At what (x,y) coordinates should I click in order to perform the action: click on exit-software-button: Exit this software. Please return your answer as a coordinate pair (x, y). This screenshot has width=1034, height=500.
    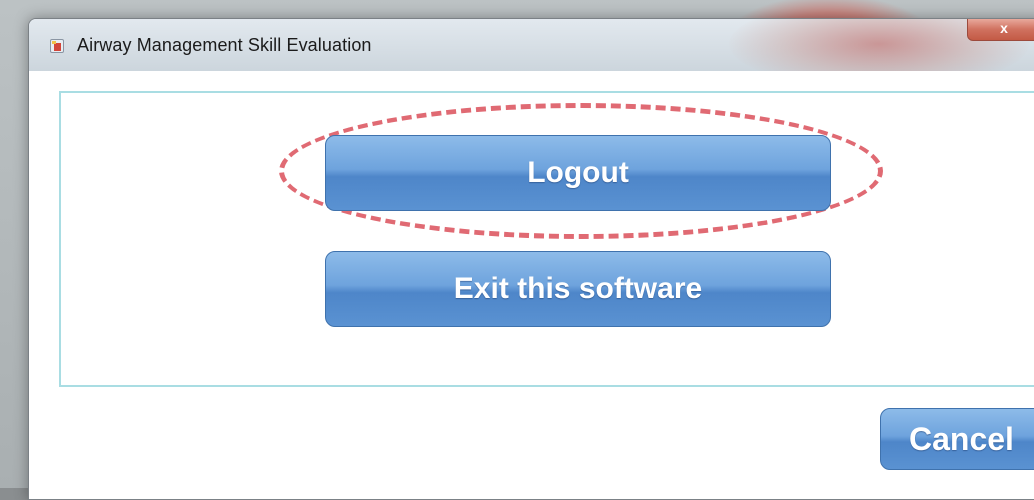
    Looking at the image, I should click on (578, 289).